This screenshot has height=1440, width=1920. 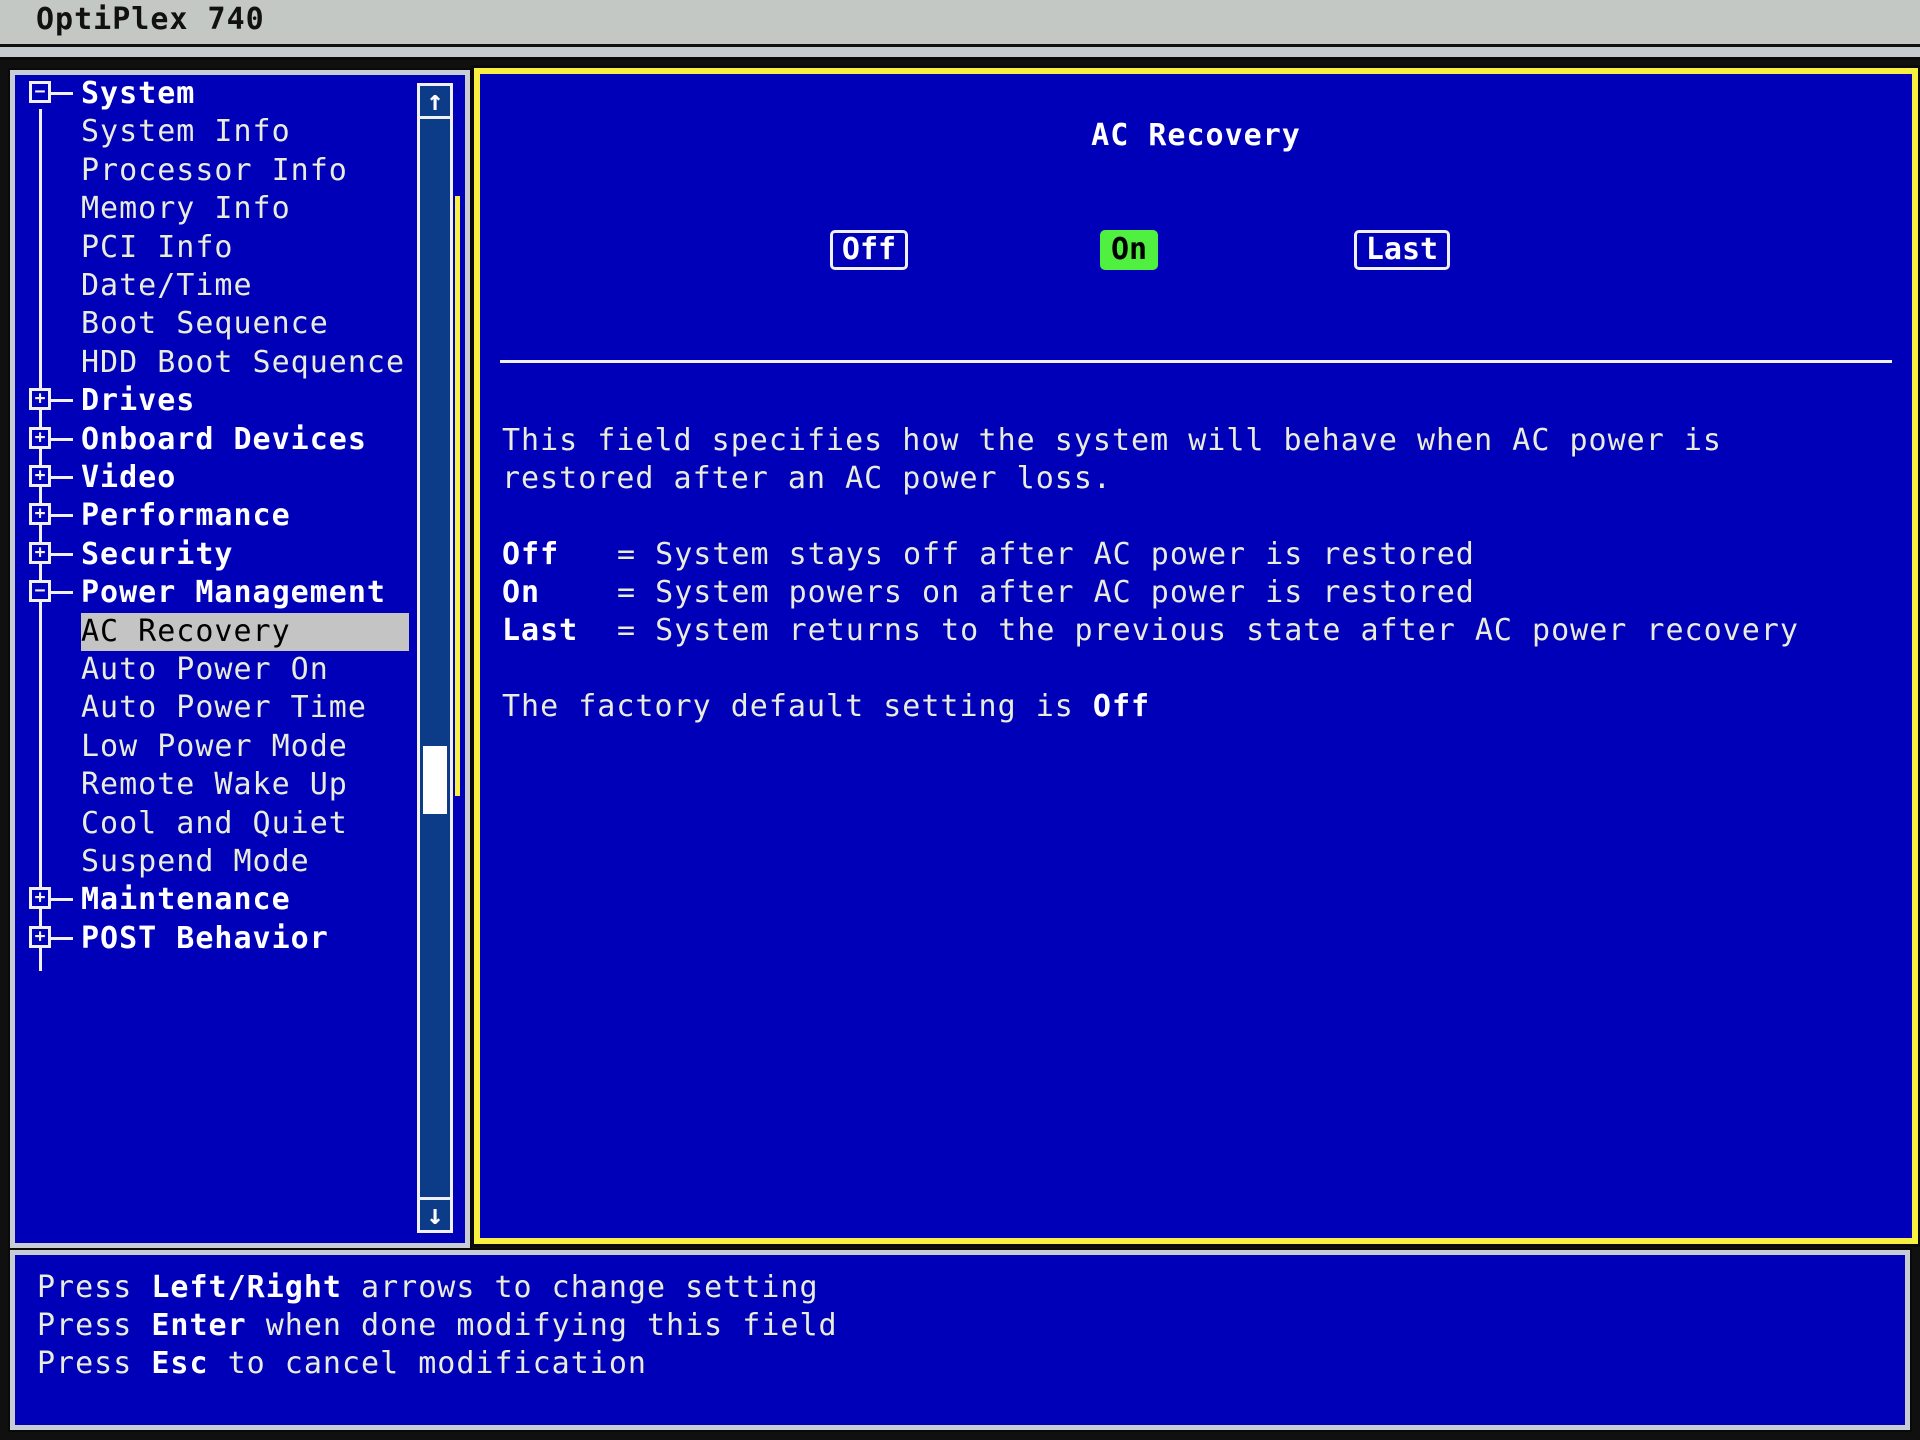 I want to click on default-value: Off, so click(x=1121, y=706).